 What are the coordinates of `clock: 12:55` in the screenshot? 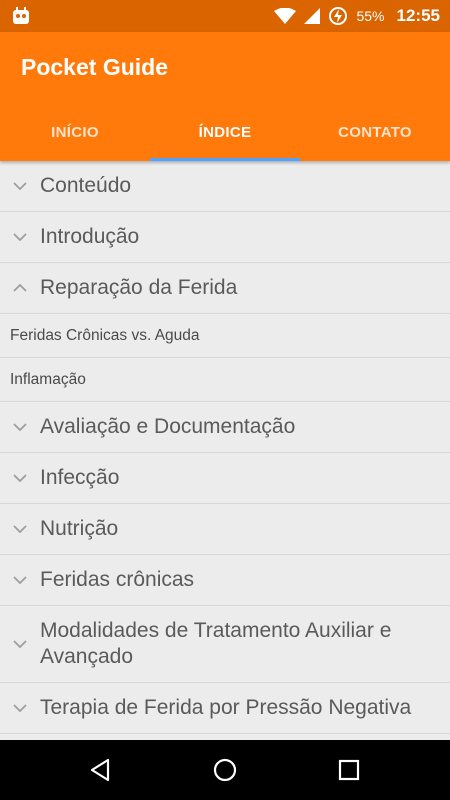 It's located at (418, 15).